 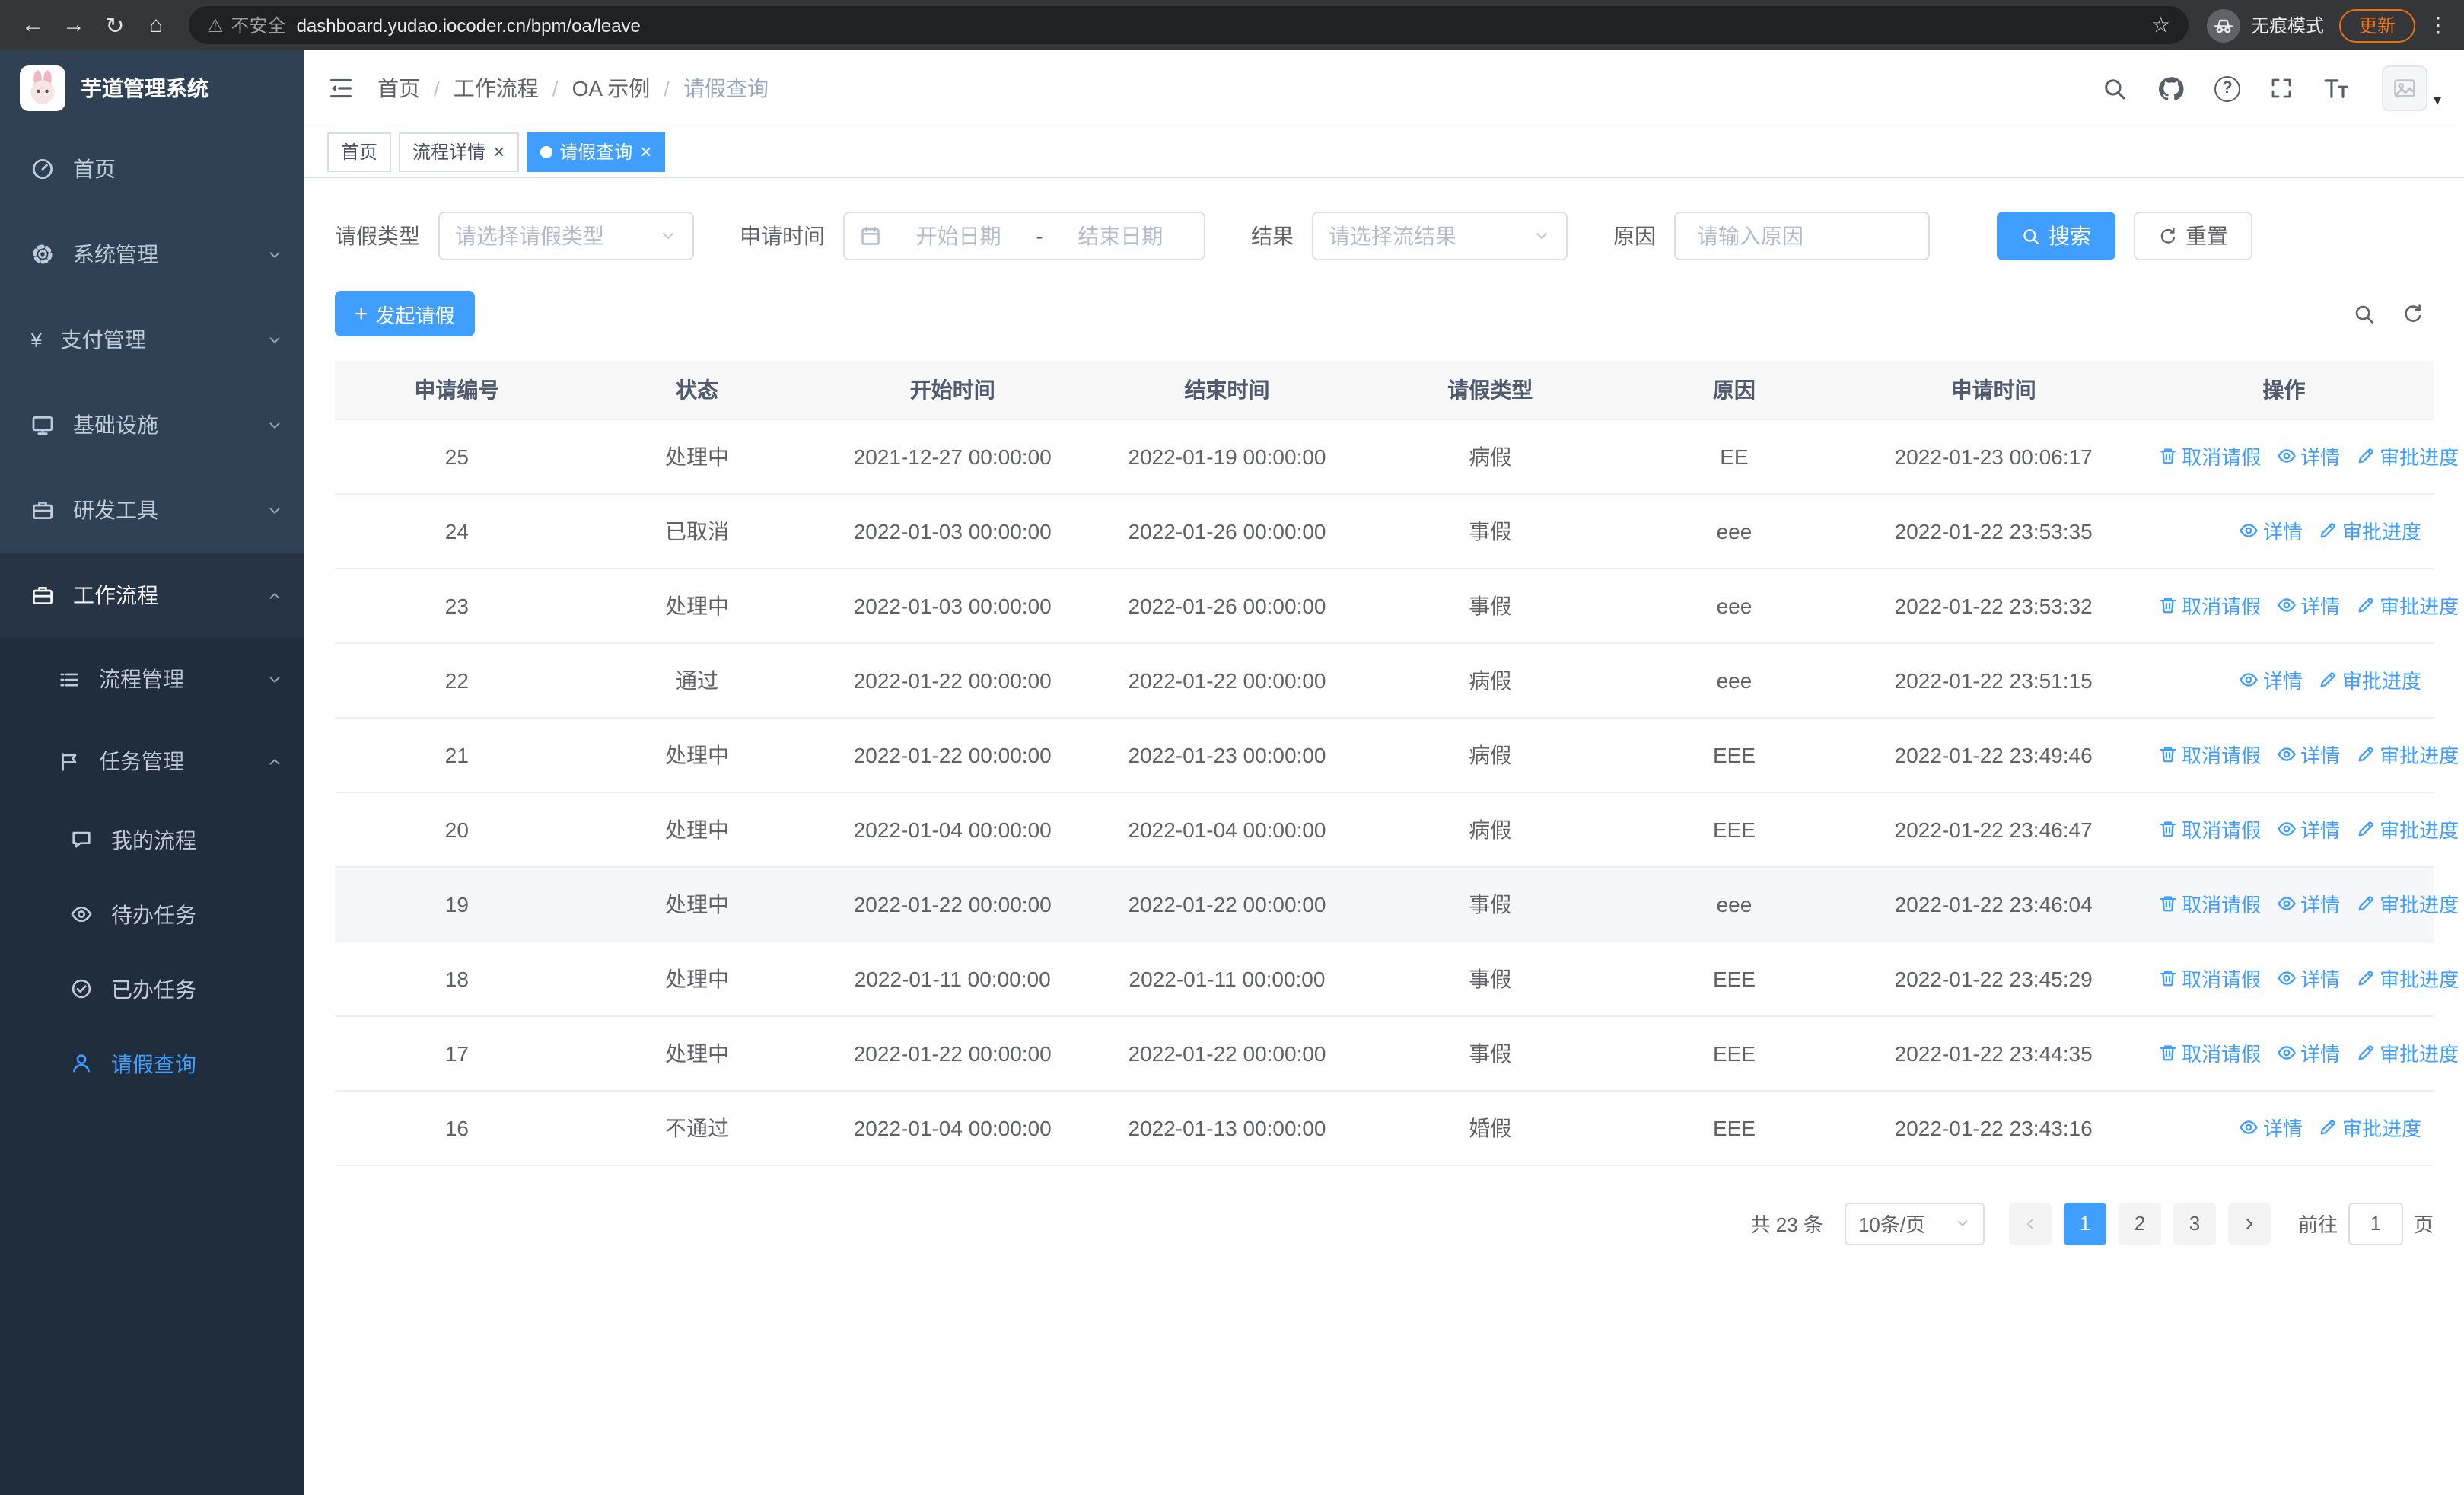 What do you see at coordinates (496, 89) in the screenshot?
I see `breadcrumb-workflow: 工作流程` at bounding box center [496, 89].